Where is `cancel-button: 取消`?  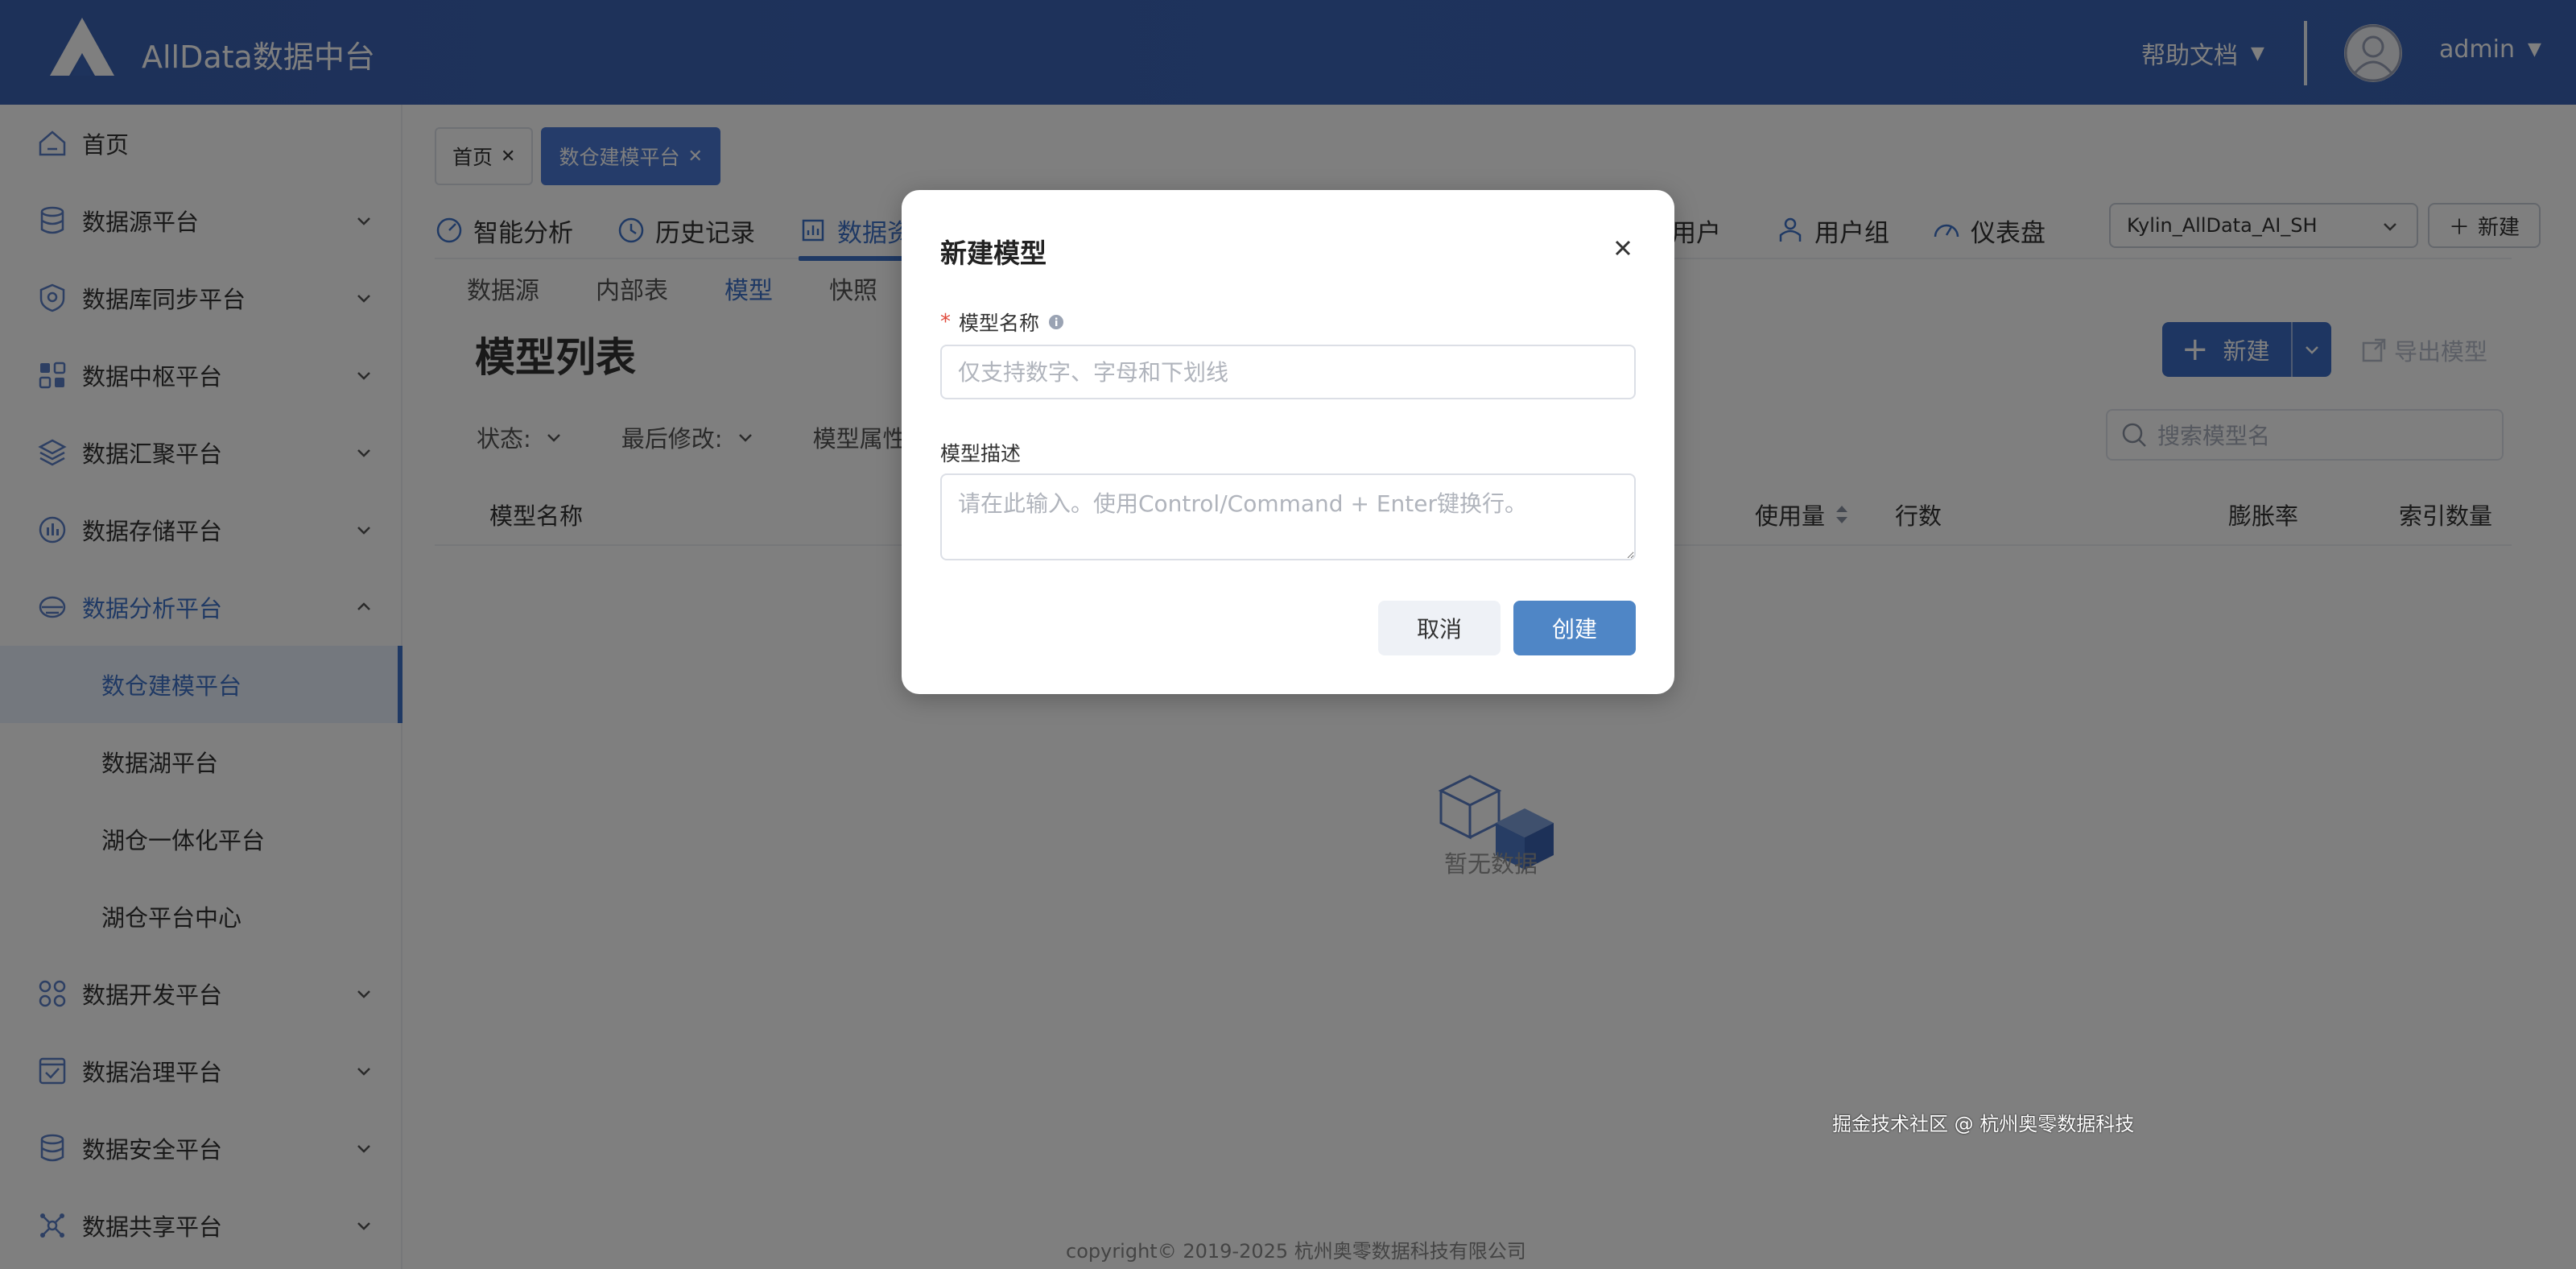 cancel-button: 取消 is located at coordinates (1439, 628).